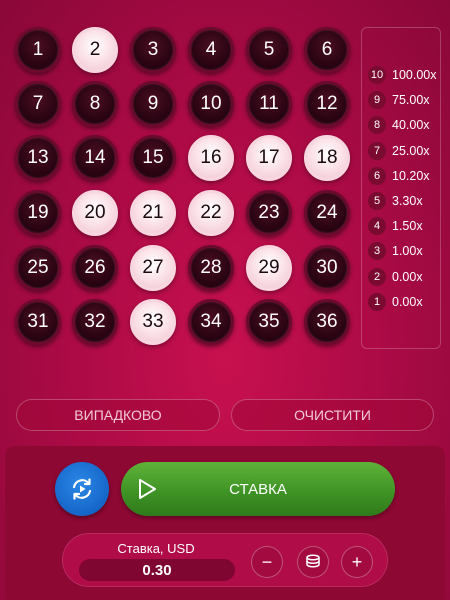 This screenshot has width=450, height=600. I want to click on paytable-multiplier: 25.00x, so click(411, 150).